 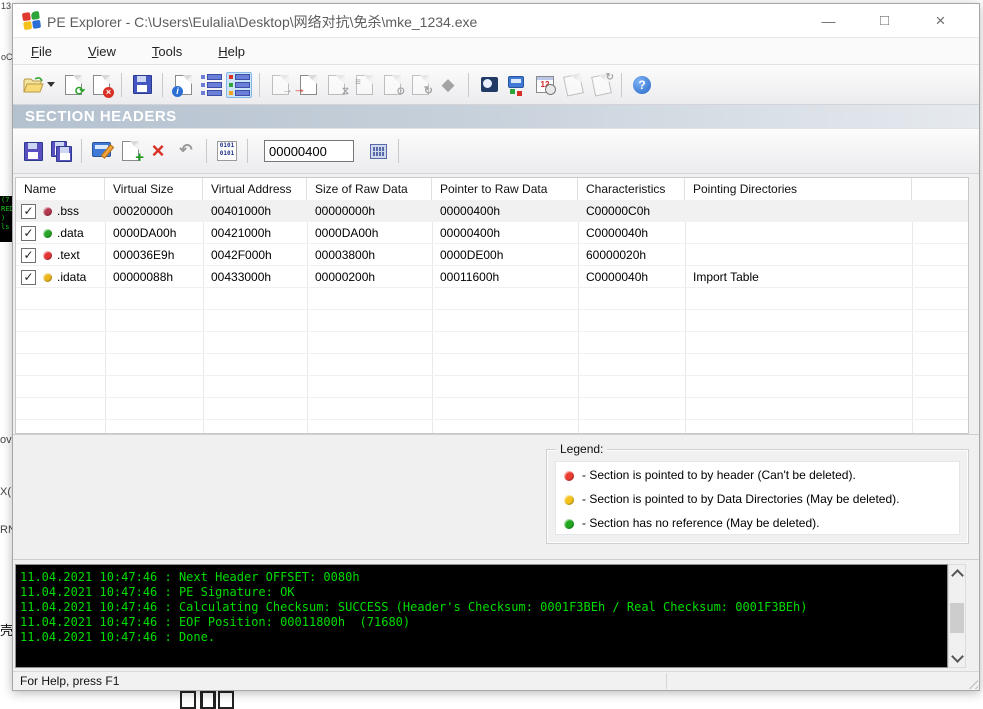 I want to click on main-toolbar: ⟳ × i → → ⧖ ≡ ⊙ ↻ ◆ 12 ↻ ?, so click(x=496, y=84).